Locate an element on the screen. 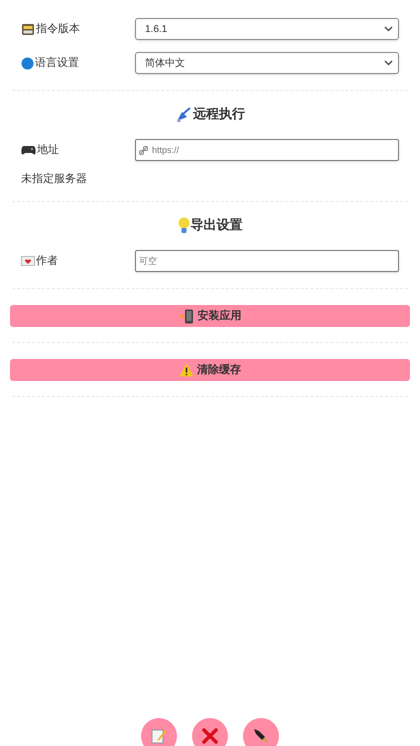 This screenshot has height=746, width=420. section-heading: 导出设置 is located at coordinates (216, 225).